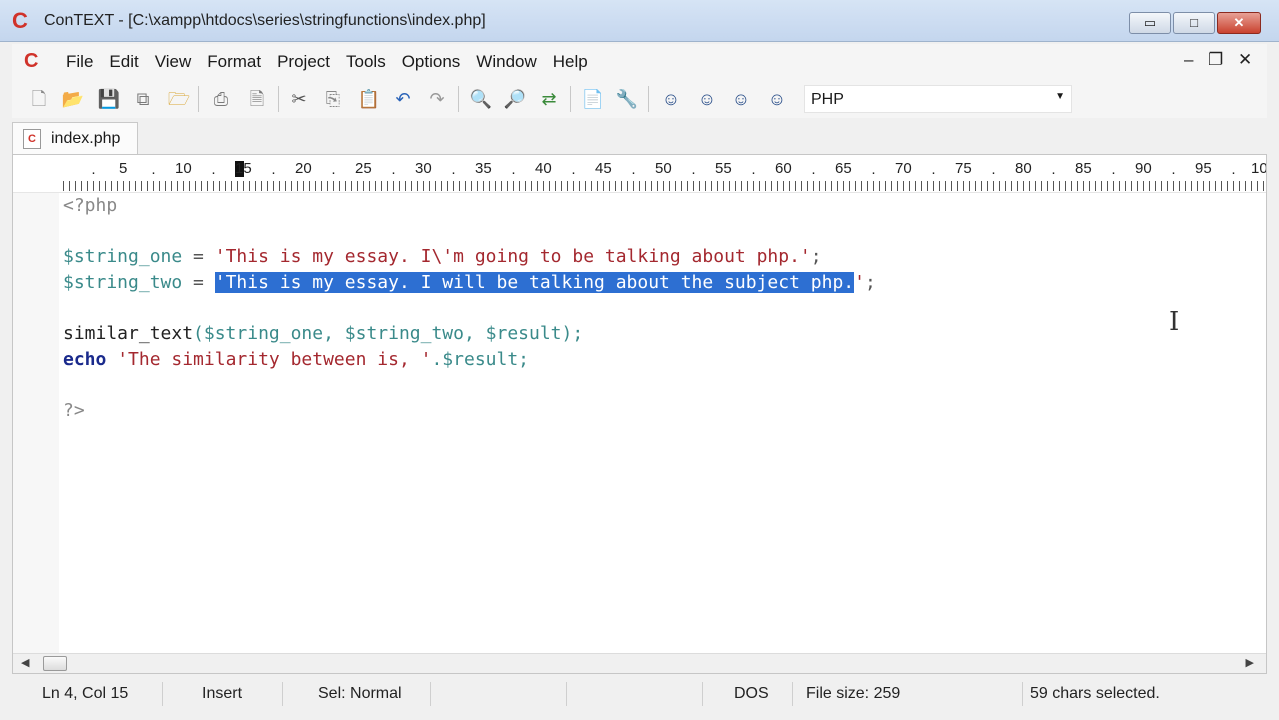  I want to click on tab-index-php: C index.php, so click(75, 138).